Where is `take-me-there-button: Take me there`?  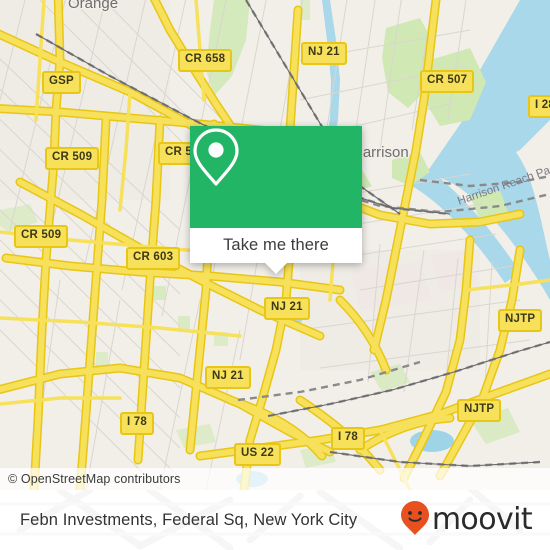
take-me-there-button: Take me there is located at coordinates (276, 245).